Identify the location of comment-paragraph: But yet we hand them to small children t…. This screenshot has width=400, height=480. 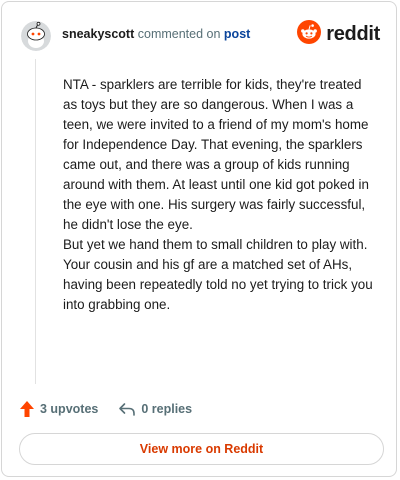
(215, 244).